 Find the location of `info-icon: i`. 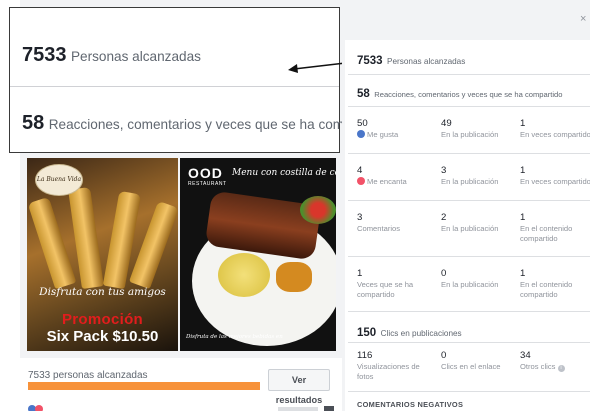

info-icon: i is located at coordinates (561, 368).